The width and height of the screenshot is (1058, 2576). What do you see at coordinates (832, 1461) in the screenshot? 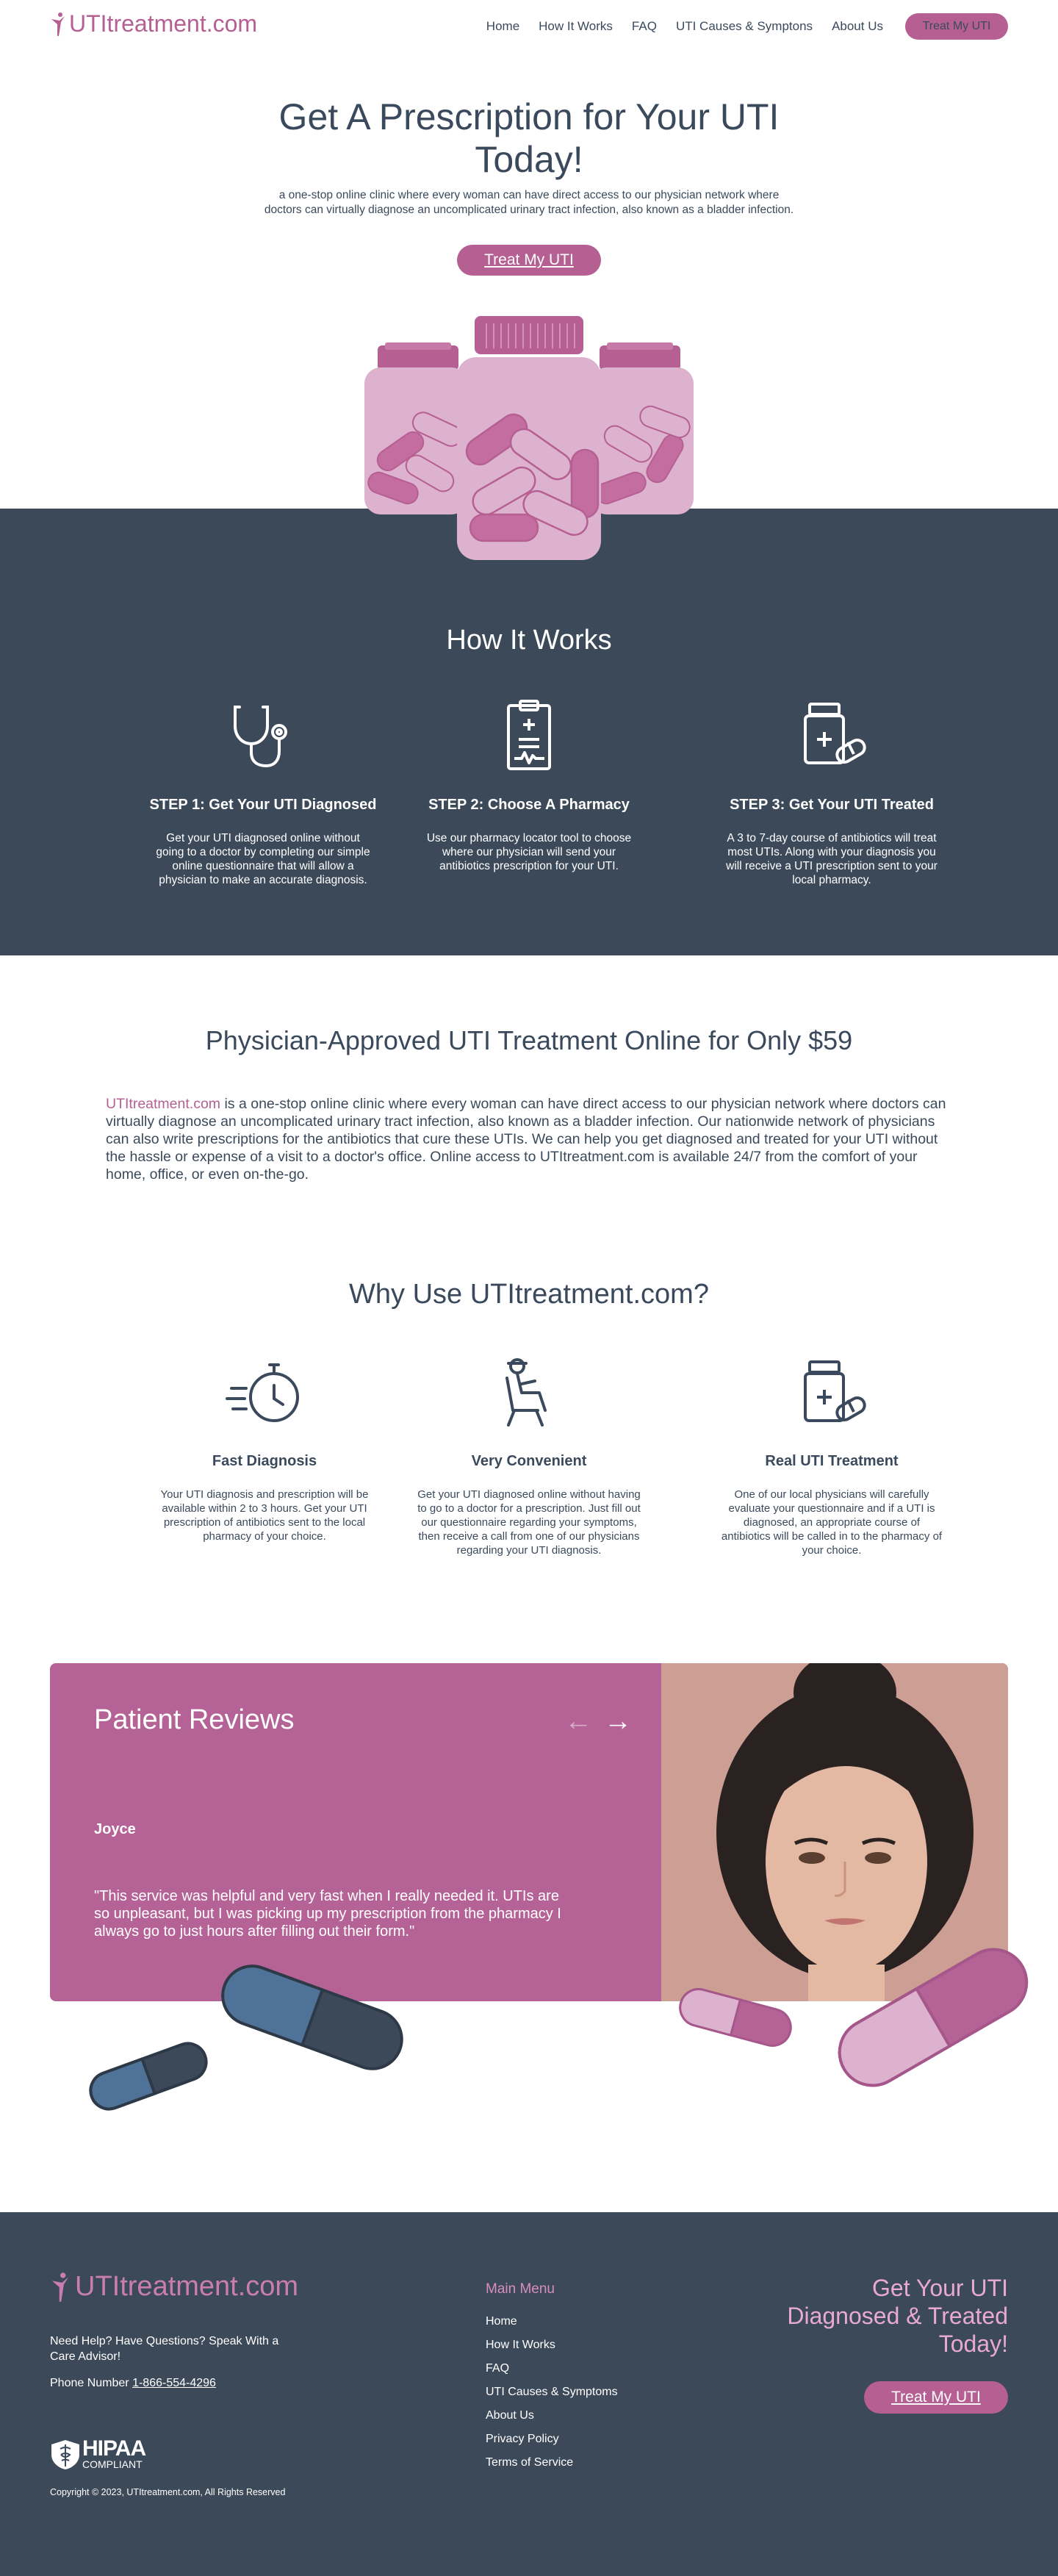
I see `why-real-title: Real UTI Treatment` at bounding box center [832, 1461].